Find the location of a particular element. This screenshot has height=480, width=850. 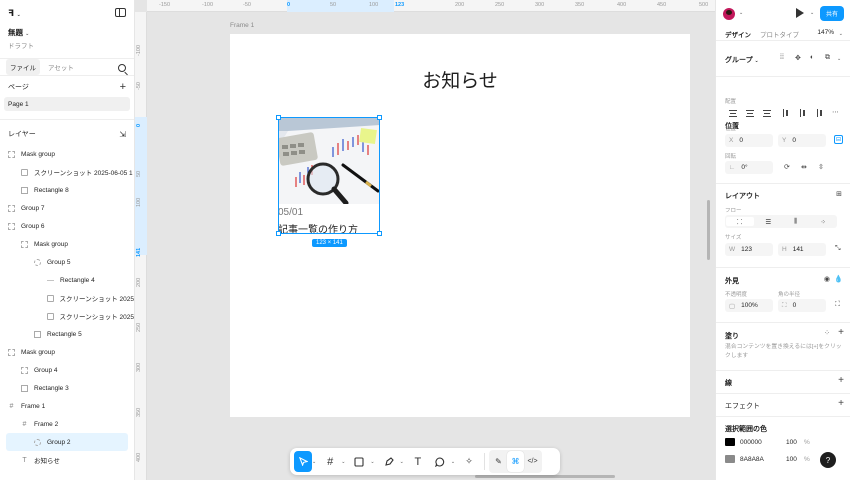

flow-horizontal-icon: ⫼ is located at coordinates (796, 222).